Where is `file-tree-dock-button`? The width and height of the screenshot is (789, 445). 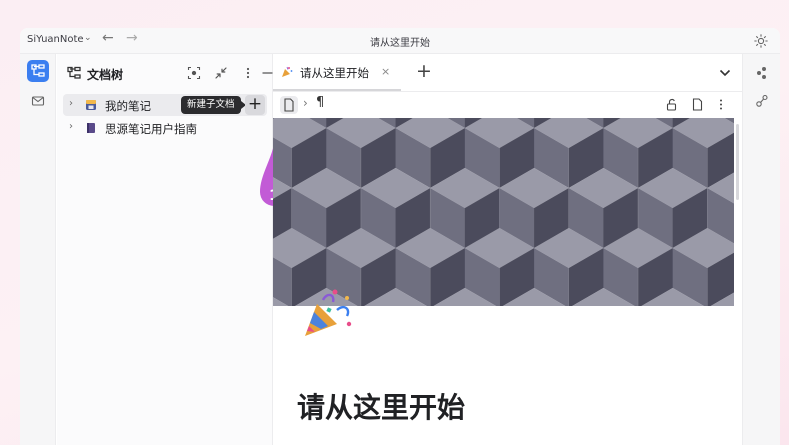
file-tree-dock-button is located at coordinates (38, 71).